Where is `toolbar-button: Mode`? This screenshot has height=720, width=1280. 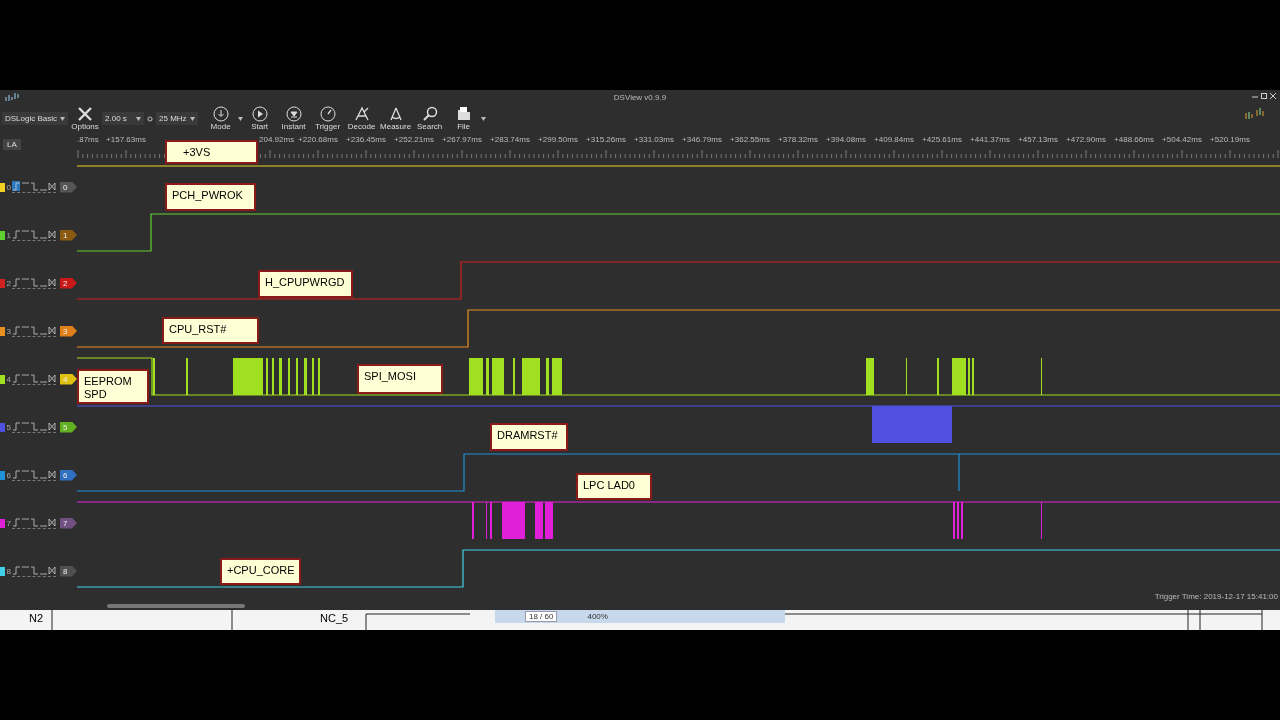 toolbar-button: Mode is located at coordinates (220, 118).